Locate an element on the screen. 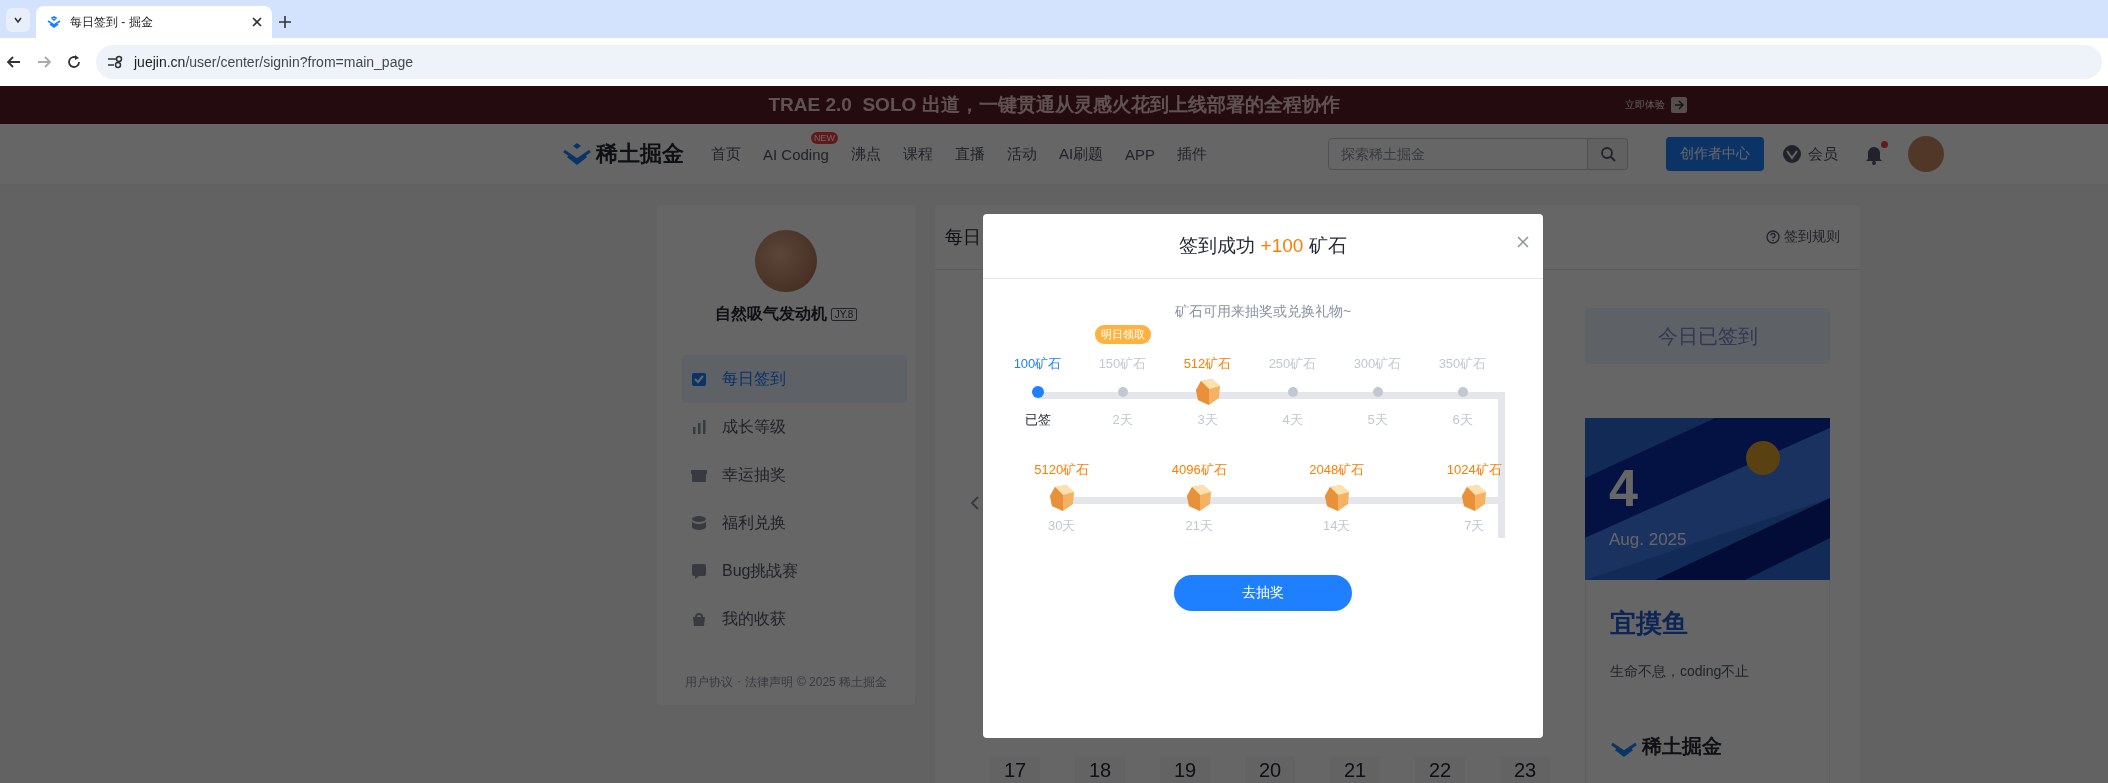 The height and width of the screenshot is (783, 2108). tab-list-button is located at coordinates (18, 20).